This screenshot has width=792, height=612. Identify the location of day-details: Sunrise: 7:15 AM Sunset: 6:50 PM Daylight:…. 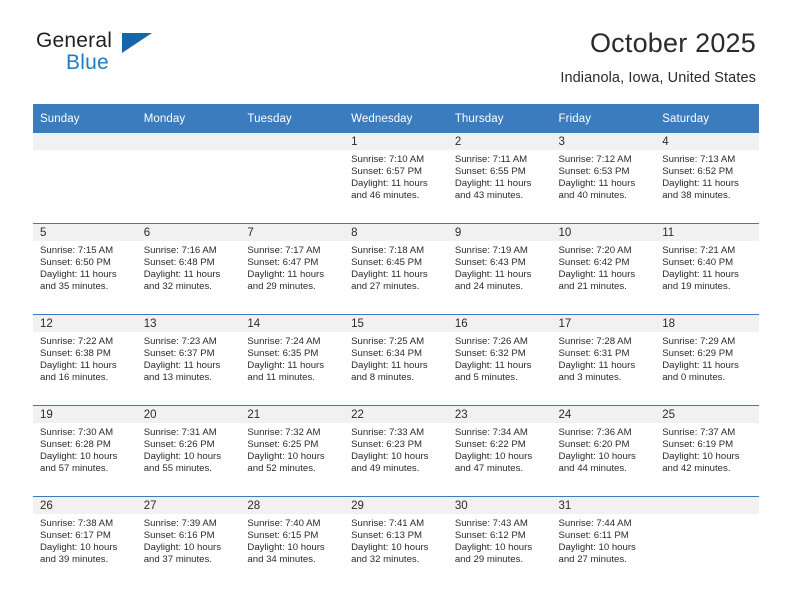
(85, 267).